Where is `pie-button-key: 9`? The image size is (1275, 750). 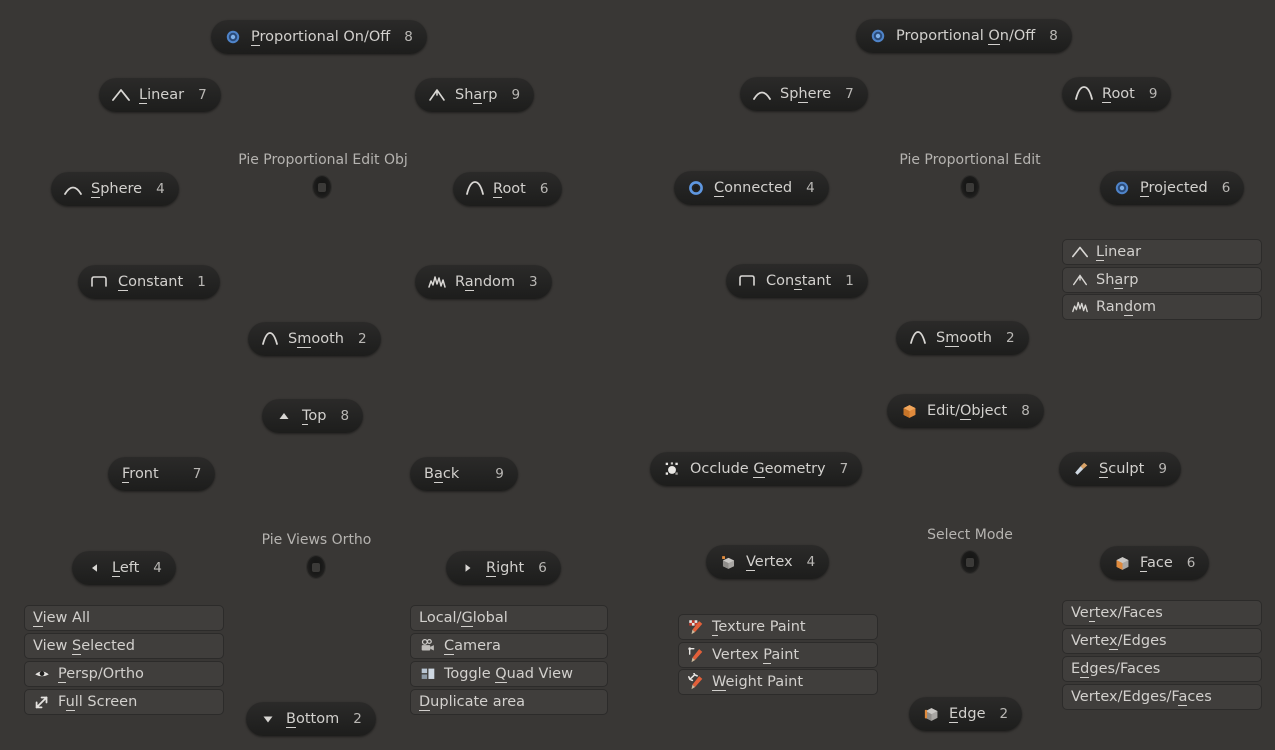
pie-button-key: 9 is located at coordinates (516, 95).